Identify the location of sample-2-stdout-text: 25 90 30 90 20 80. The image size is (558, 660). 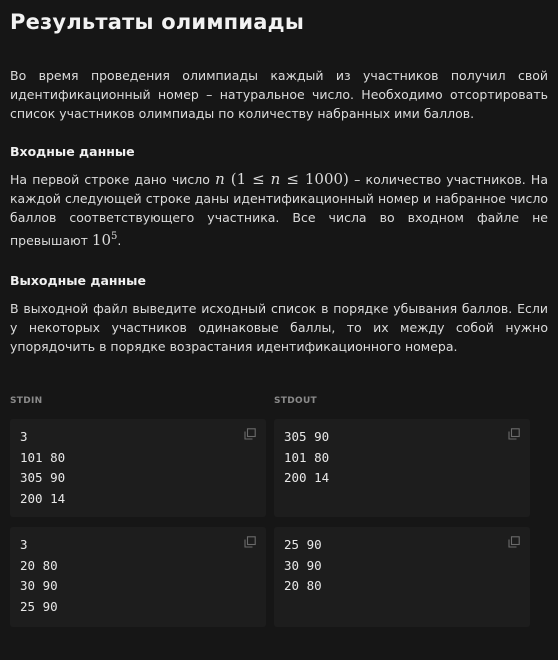
(303, 565).